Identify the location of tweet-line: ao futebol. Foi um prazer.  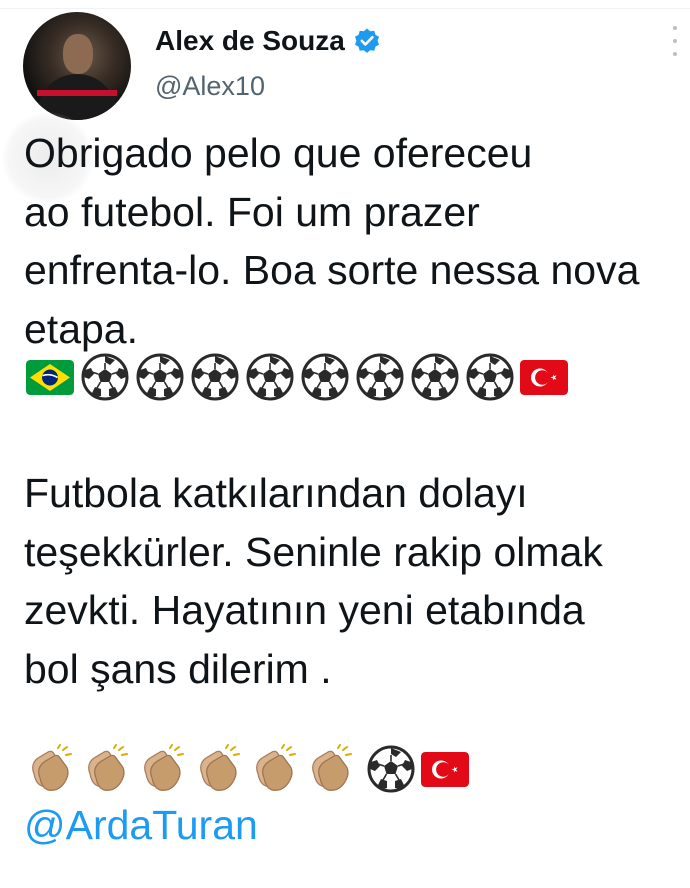
(252, 211).